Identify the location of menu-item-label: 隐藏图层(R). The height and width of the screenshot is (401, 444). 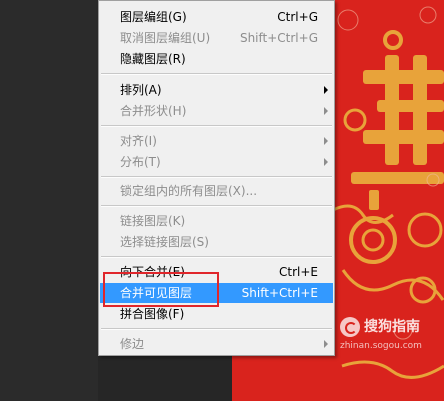
(153, 59).